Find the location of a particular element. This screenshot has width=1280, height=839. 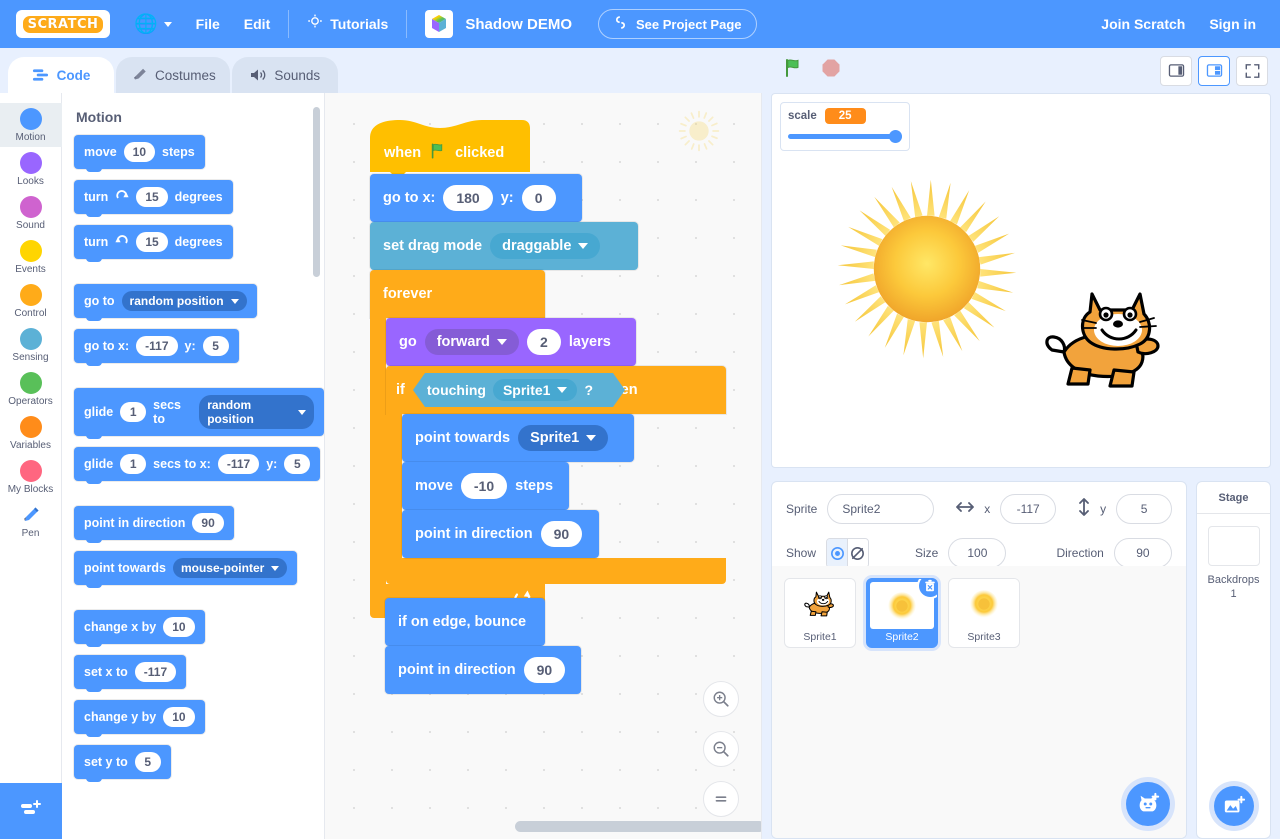

large-stage-button is located at coordinates (1214, 70).